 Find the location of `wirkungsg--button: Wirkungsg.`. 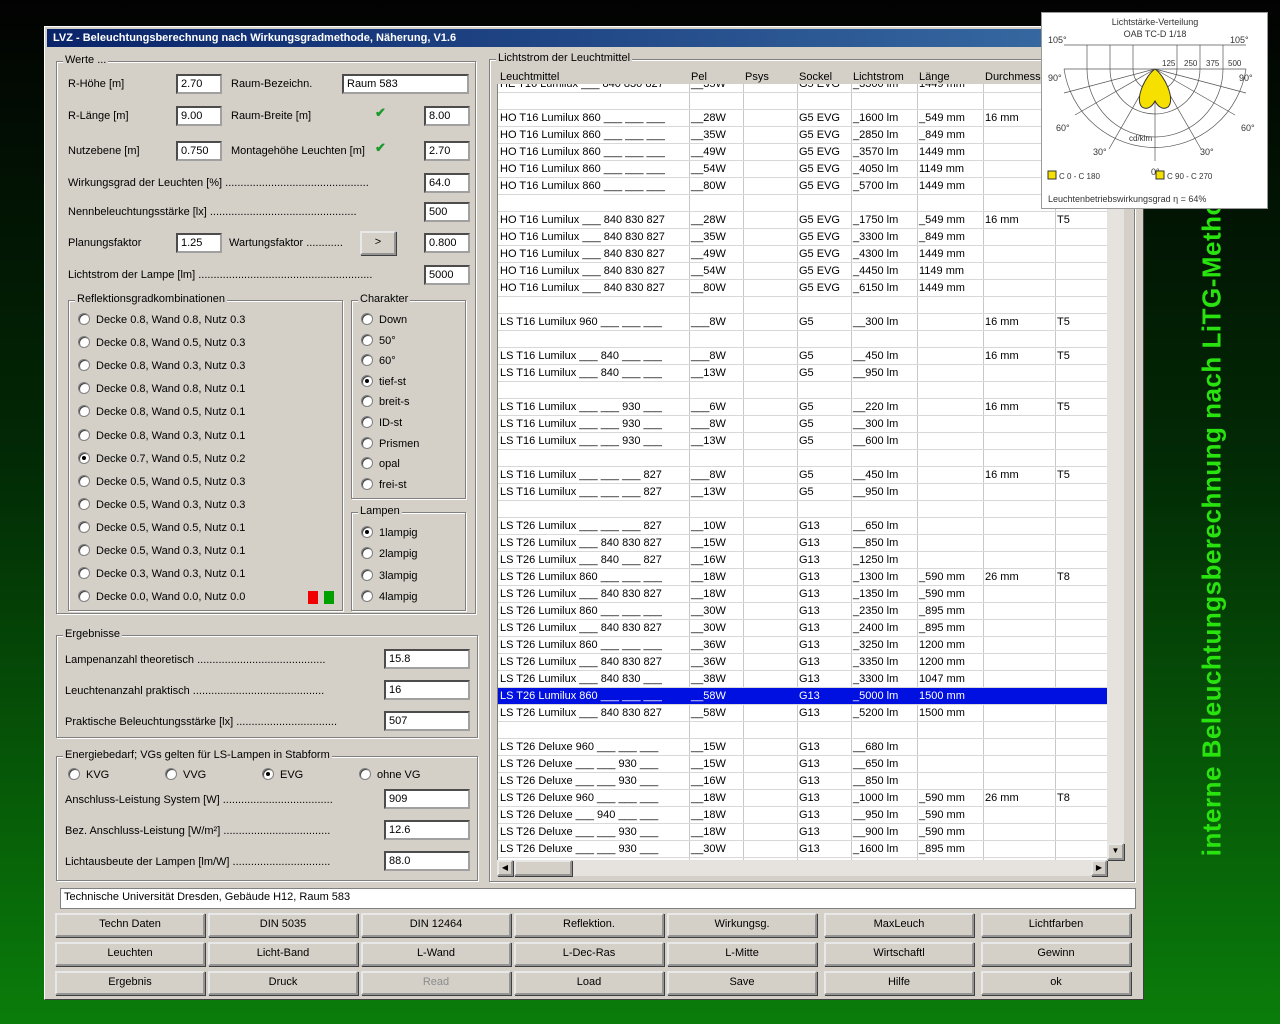

wirkungsg--button: Wirkungsg. is located at coordinates (742, 925).